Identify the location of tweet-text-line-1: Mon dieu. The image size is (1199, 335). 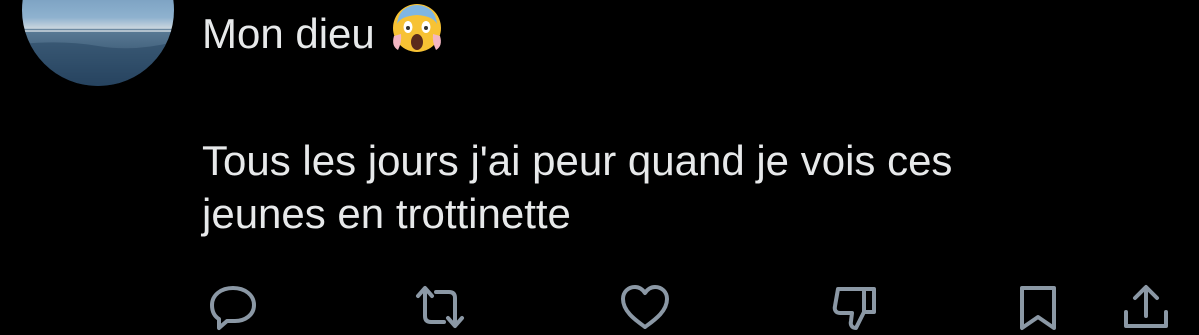
(288, 33).